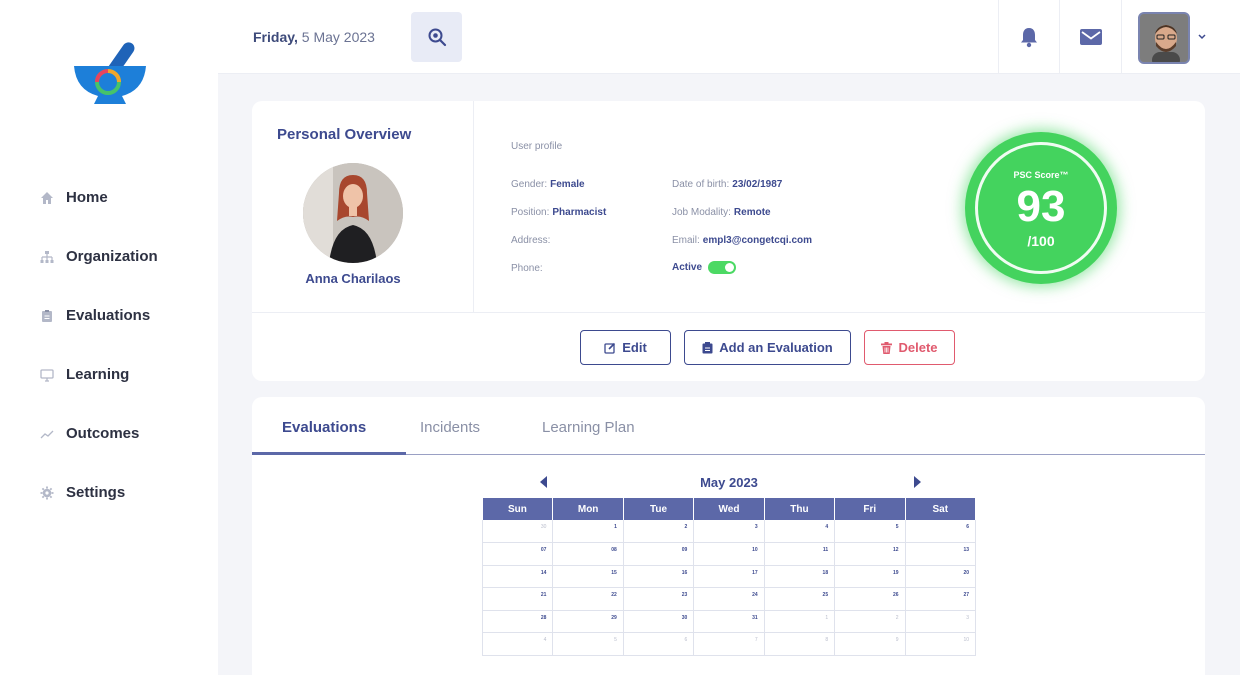 The image size is (1240, 675). What do you see at coordinates (588, 509) in the screenshot?
I see `weekday-header: Mon` at bounding box center [588, 509].